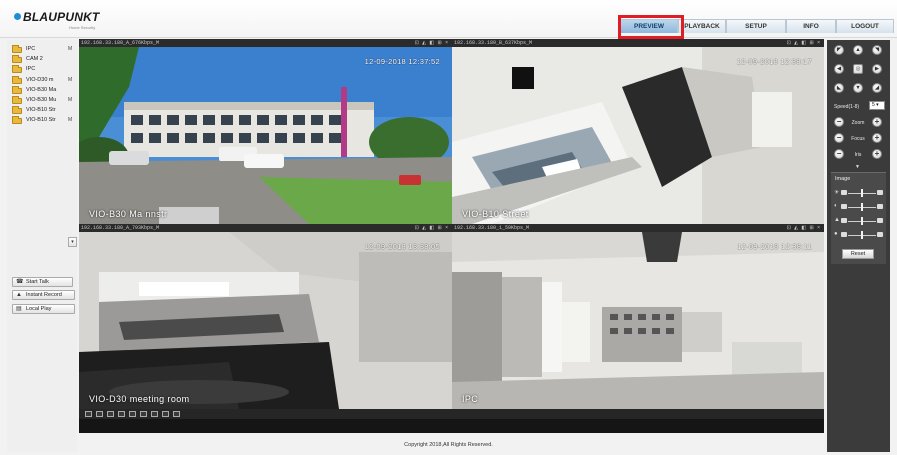 Image resolution: width=897 pixels, height=455 pixels. I want to click on timestamp-overlay: 12-09-2018 12:38:11, so click(774, 246).